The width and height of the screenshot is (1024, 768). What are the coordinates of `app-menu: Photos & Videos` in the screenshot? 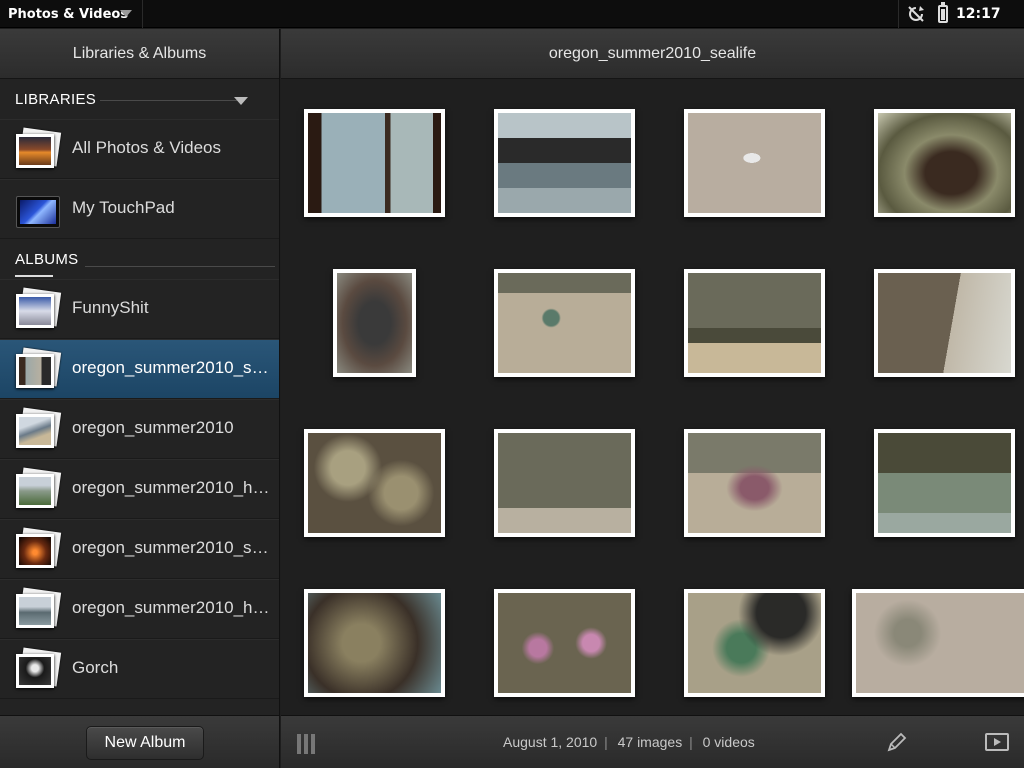 It's located at (71, 14).